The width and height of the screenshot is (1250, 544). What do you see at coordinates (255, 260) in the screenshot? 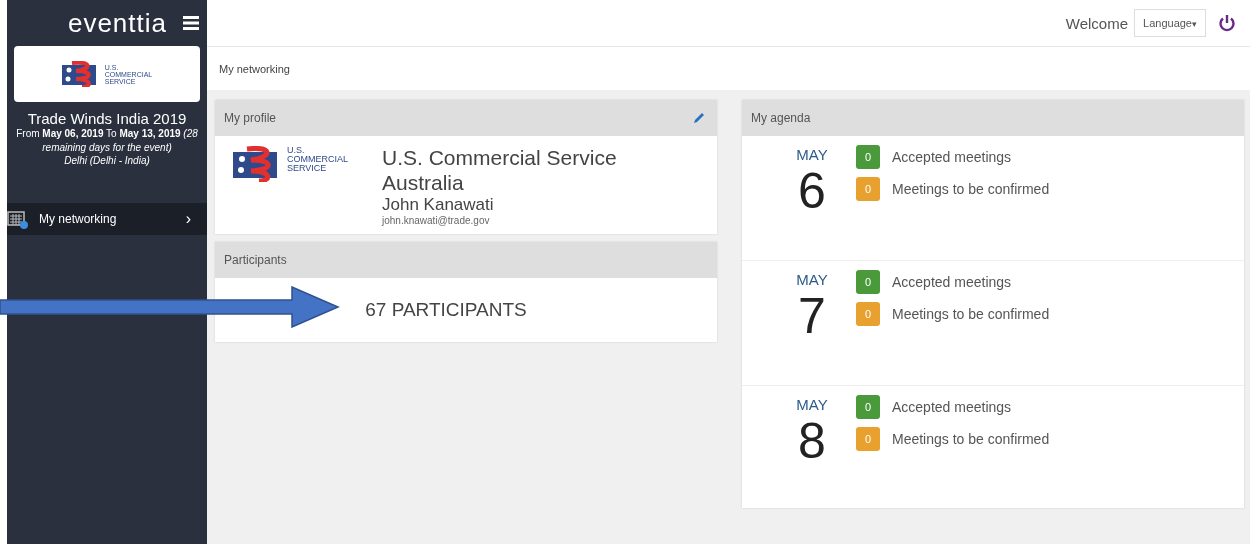
I see `panel-title: Participants` at bounding box center [255, 260].